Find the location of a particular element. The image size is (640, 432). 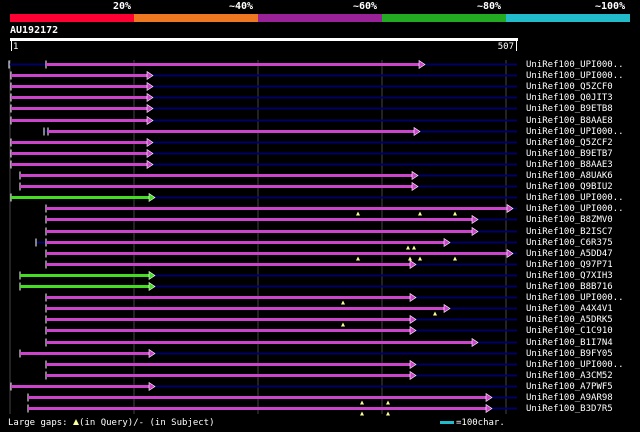

scale-swatch-icon is located at coordinates (447, 422).